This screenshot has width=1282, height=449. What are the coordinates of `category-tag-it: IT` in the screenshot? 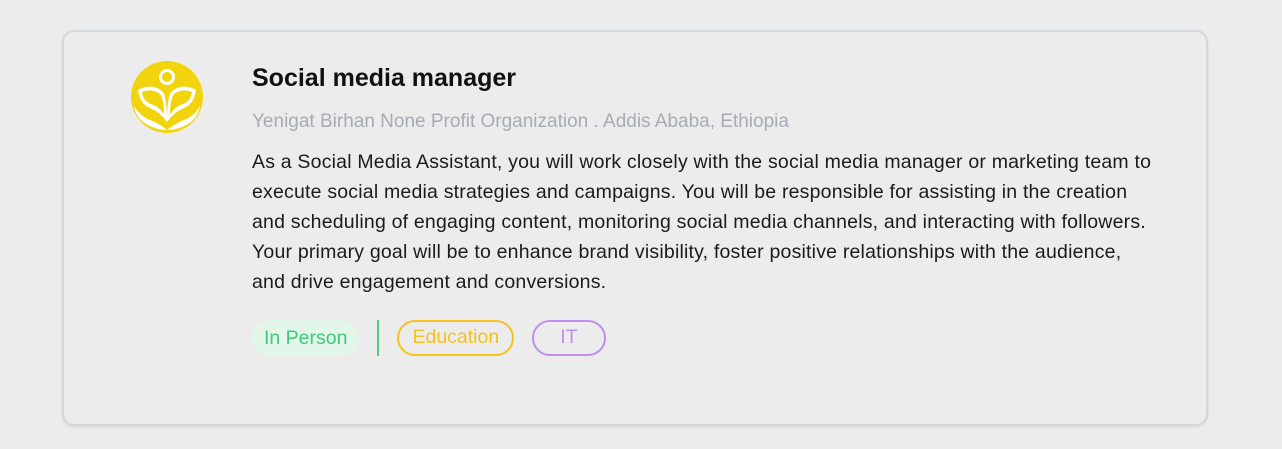 It's located at (569, 338).